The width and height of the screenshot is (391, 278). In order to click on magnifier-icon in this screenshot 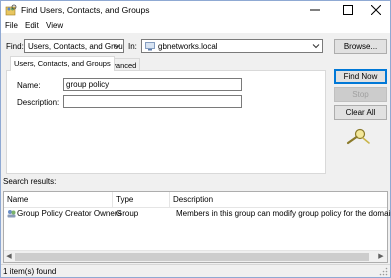, I will do `click(358, 136)`.